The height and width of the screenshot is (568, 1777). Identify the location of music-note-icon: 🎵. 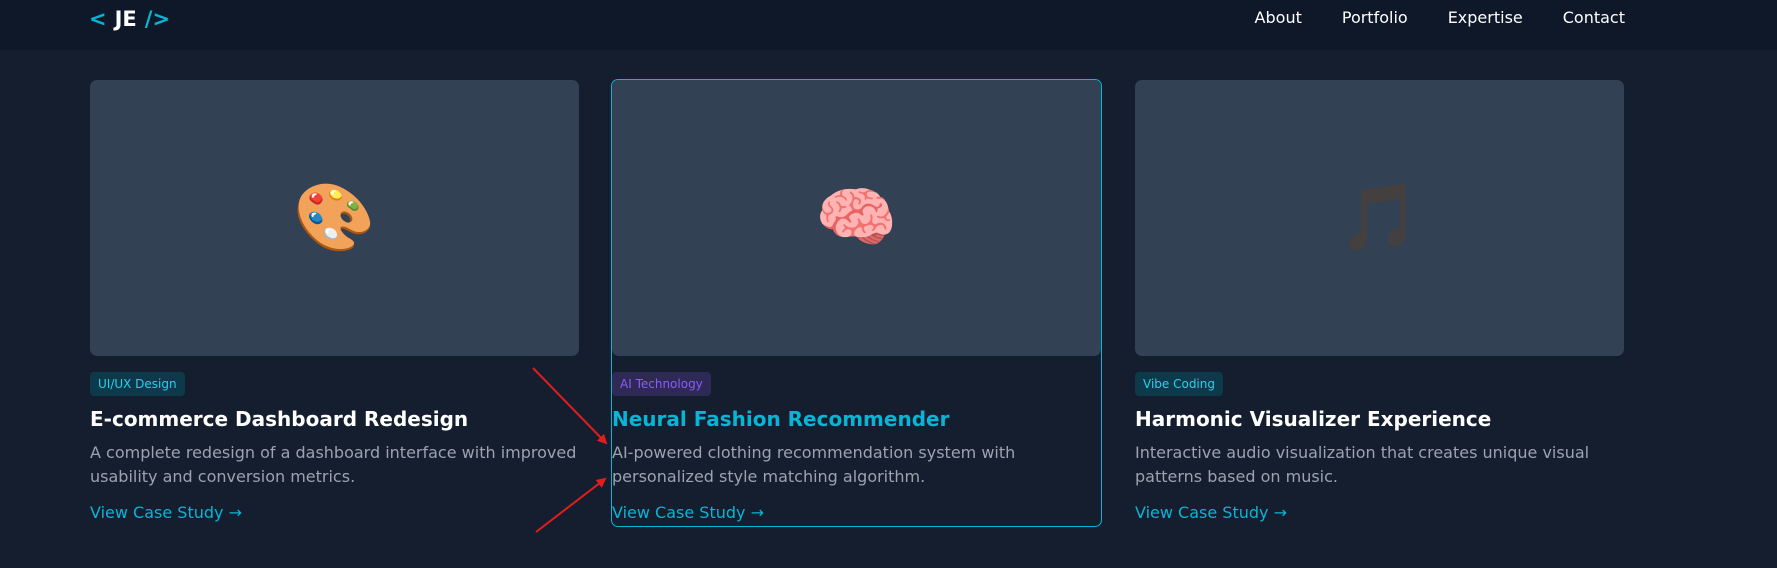
(1379, 217).